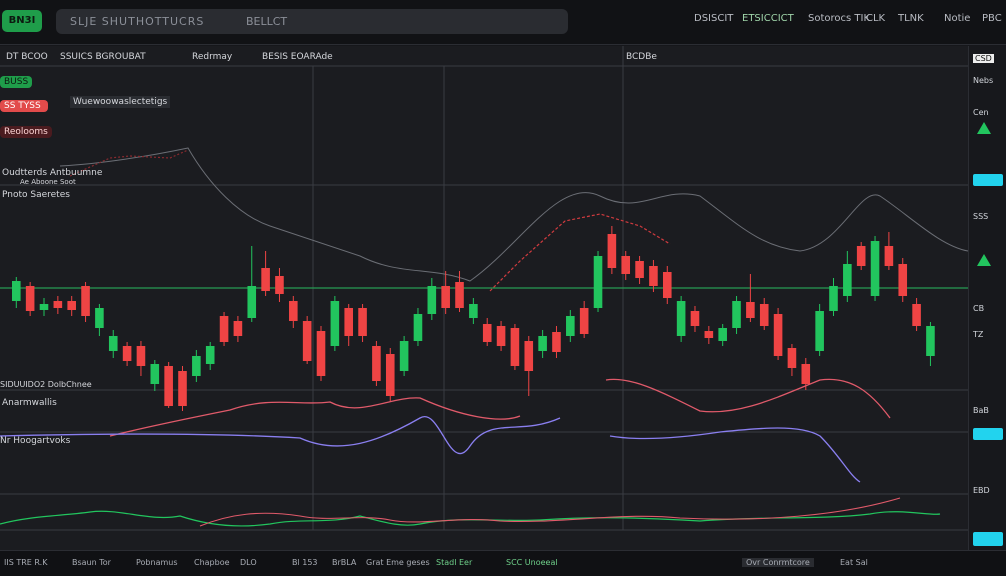 The width and height of the screenshot is (1006, 576). Describe the element at coordinates (839, 18) in the screenshot. I see `nav-item-3: Sotorocs TIK` at that location.